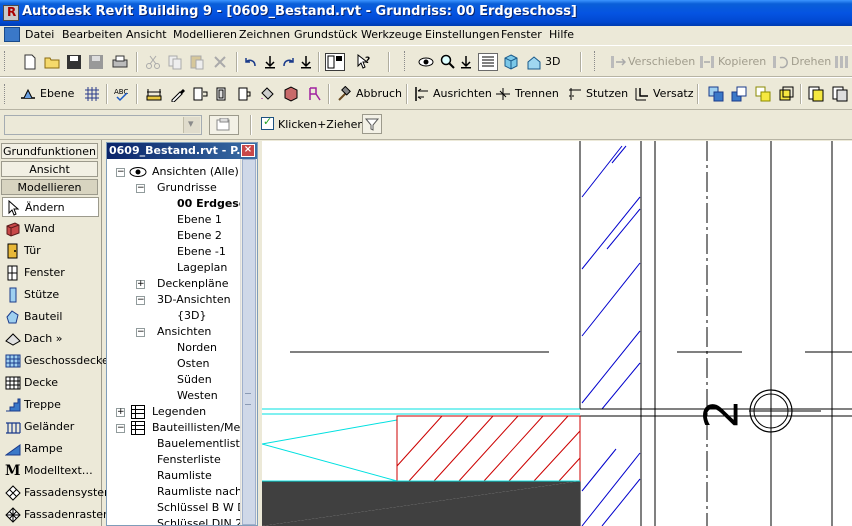  I want to click on click-drag-label: Klicken+Ziehen, so click(321, 124).